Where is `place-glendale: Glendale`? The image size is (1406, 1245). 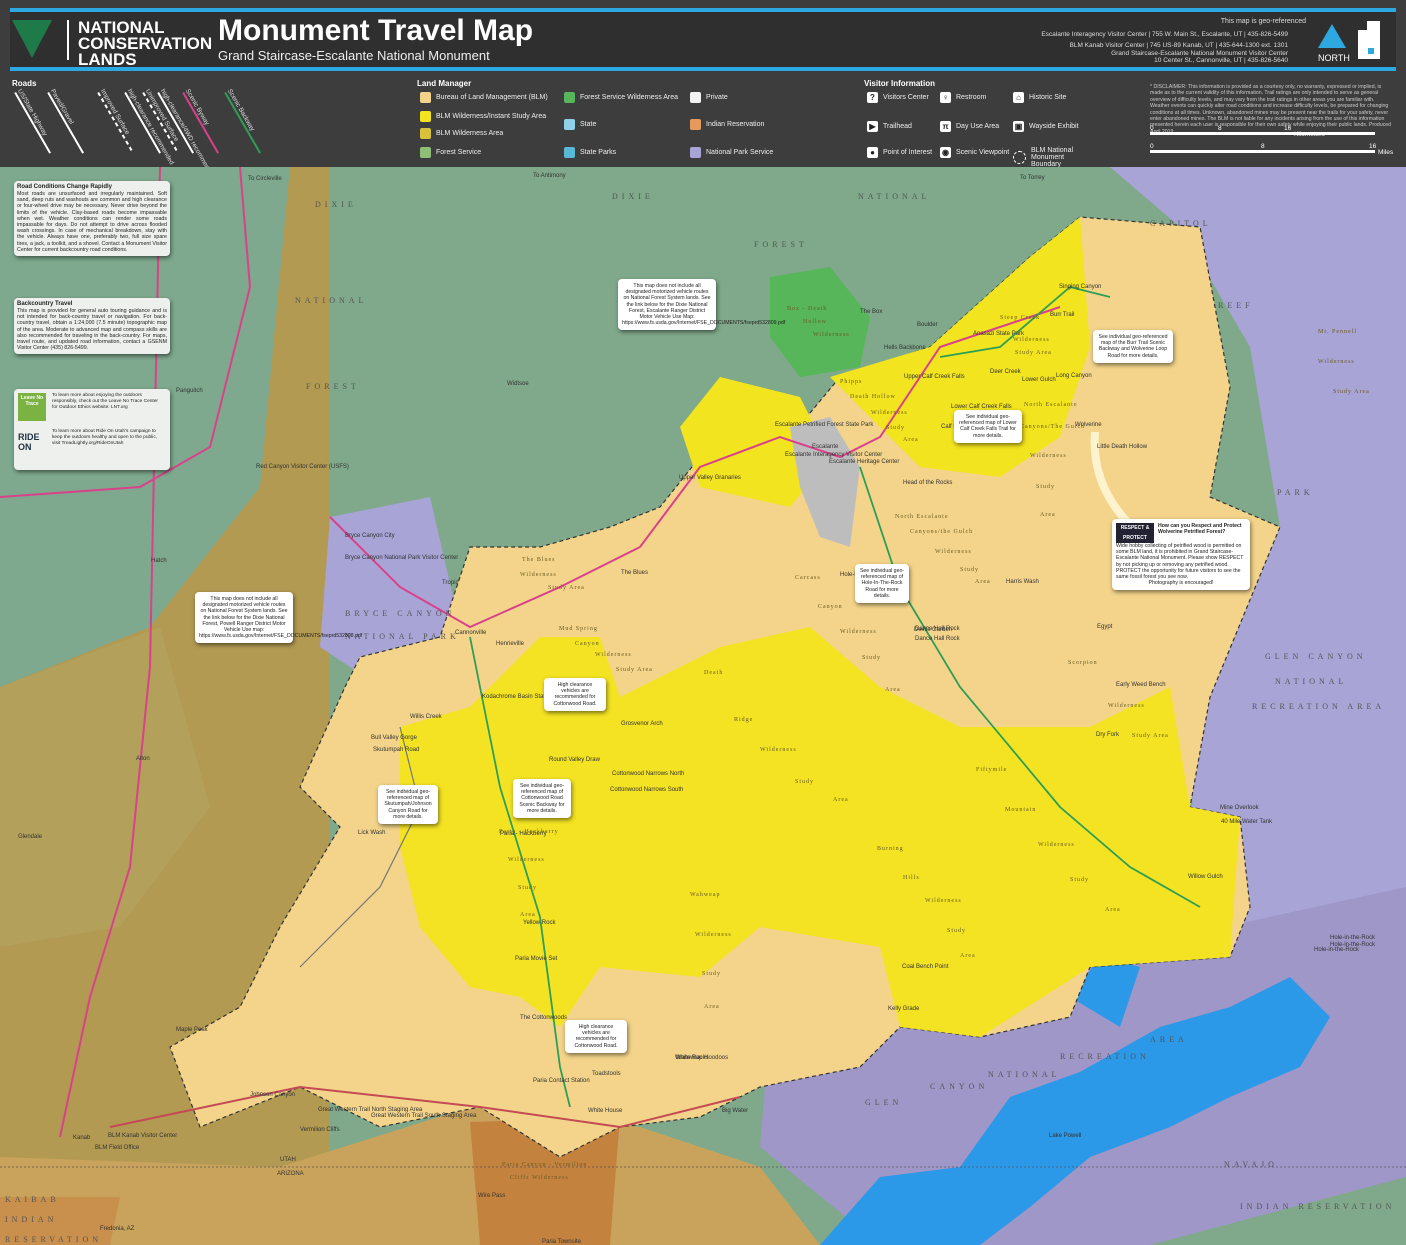 place-glendale: Glendale is located at coordinates (30, 837).